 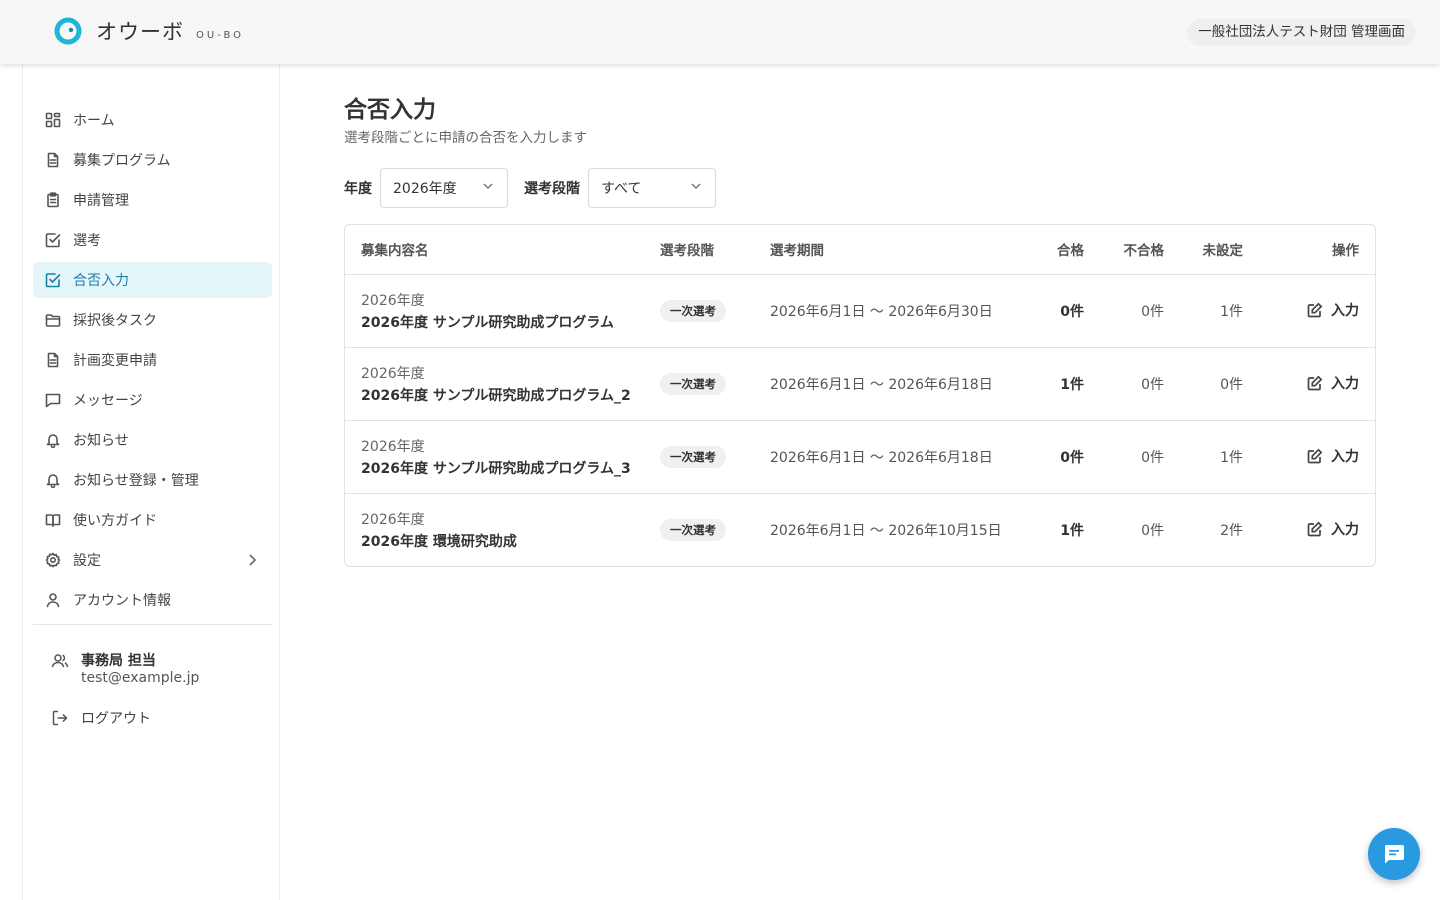 What do you see at coordinates (439, 541) in the screenshot?
I see `program-name: 2026年度 環境研究助成` at bounding box center [439, 541].